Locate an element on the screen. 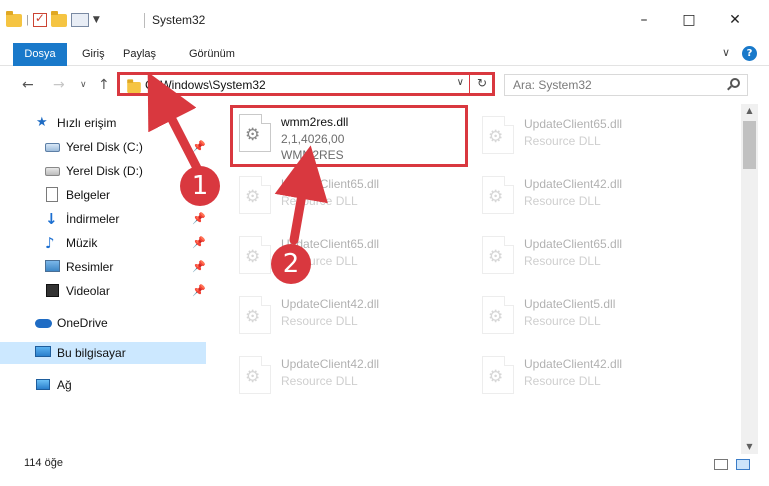 This screenshot has height=486, width=769. new-folder-icon is located at coordinates (58, 18).